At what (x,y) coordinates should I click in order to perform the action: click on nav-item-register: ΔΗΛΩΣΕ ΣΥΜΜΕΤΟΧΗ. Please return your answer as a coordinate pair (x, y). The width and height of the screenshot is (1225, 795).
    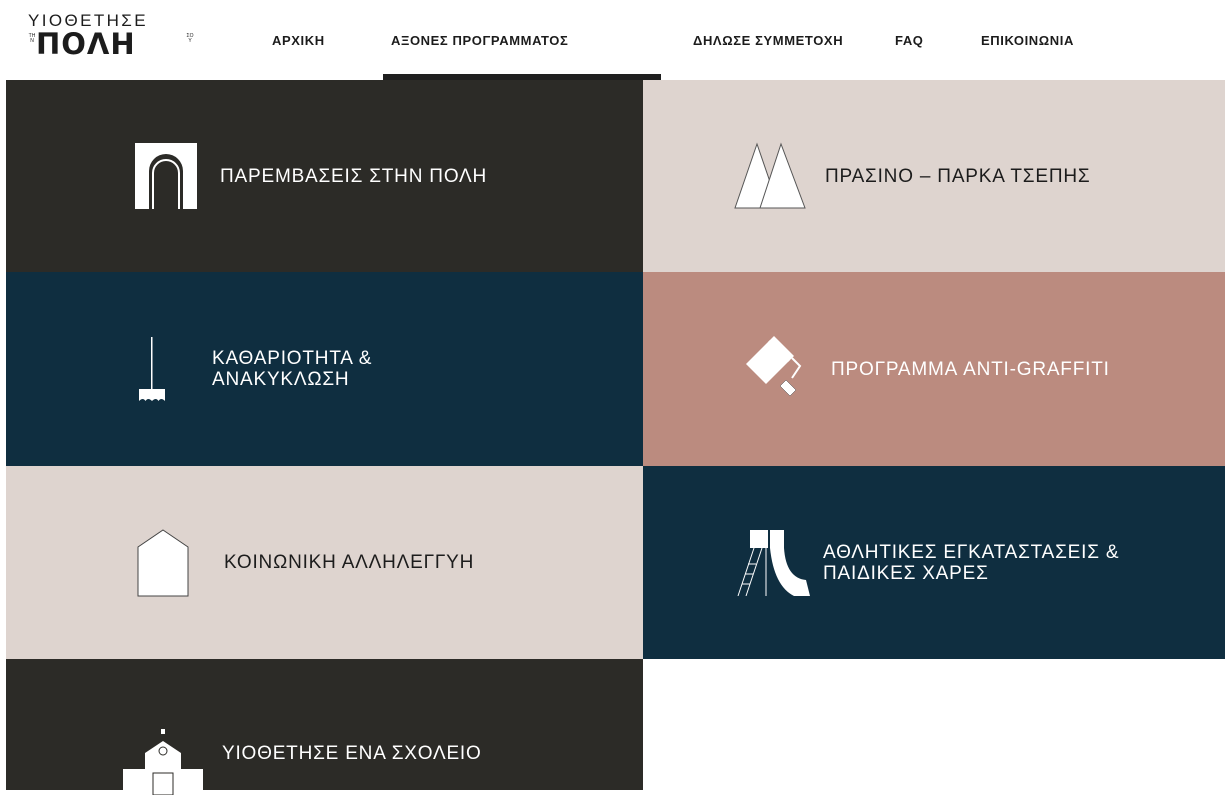
    Looking at the image, I should click on (772, 40).